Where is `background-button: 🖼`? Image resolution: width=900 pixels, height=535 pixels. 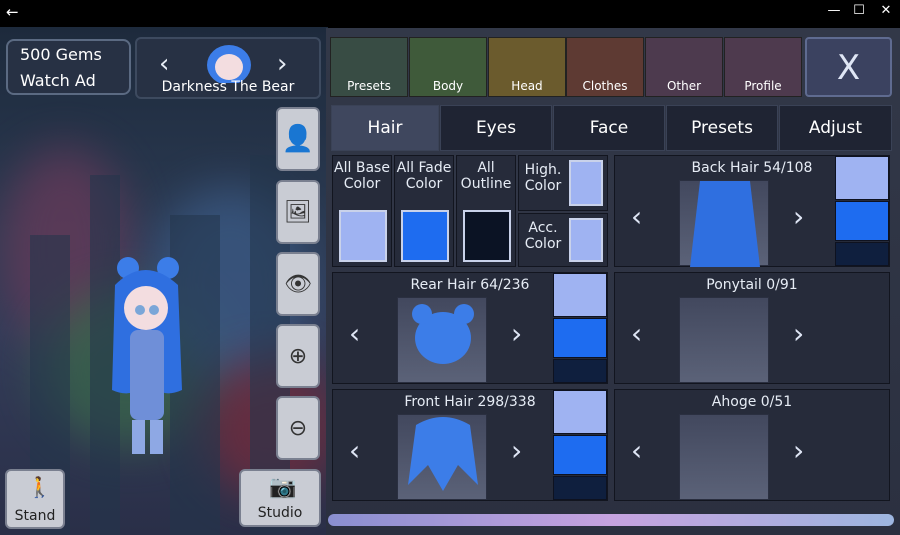
background-button: 🖼 is located at coordinates (298, 212).